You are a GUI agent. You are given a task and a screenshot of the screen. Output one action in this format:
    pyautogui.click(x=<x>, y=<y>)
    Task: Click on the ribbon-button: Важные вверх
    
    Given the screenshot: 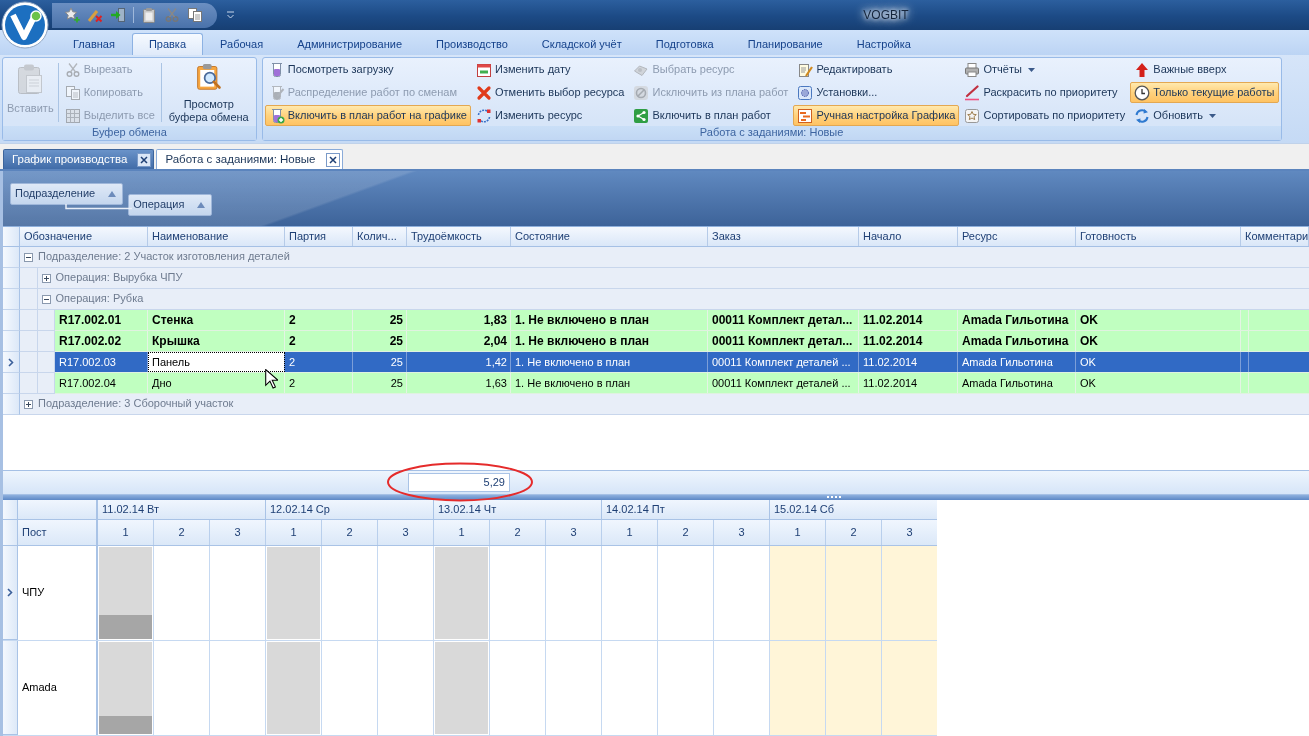 What is the action you would take?
    pyautogui.click(x=1180, y=69)
    